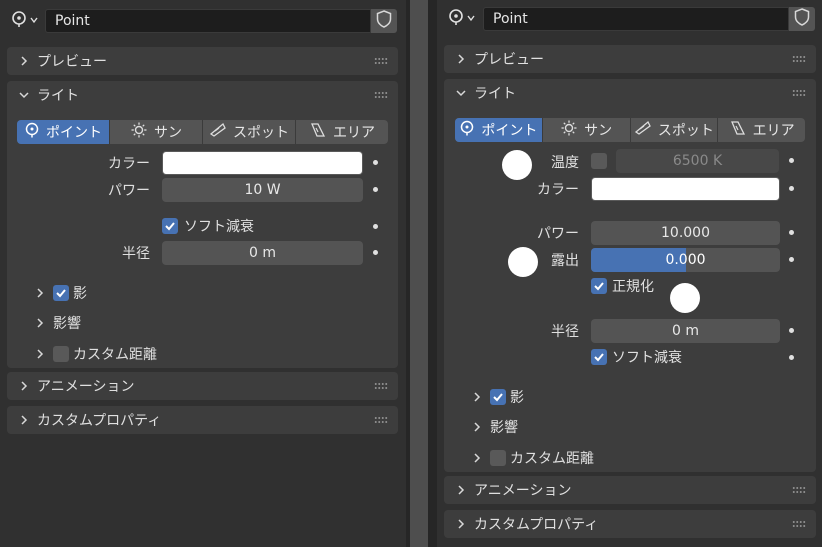 The height and width of the screenshot is (547, 822). What do you see at coordinates (86, 387) in the screenshot?
I see `panel-title: アニメーション` at bounding box center [86, 387].